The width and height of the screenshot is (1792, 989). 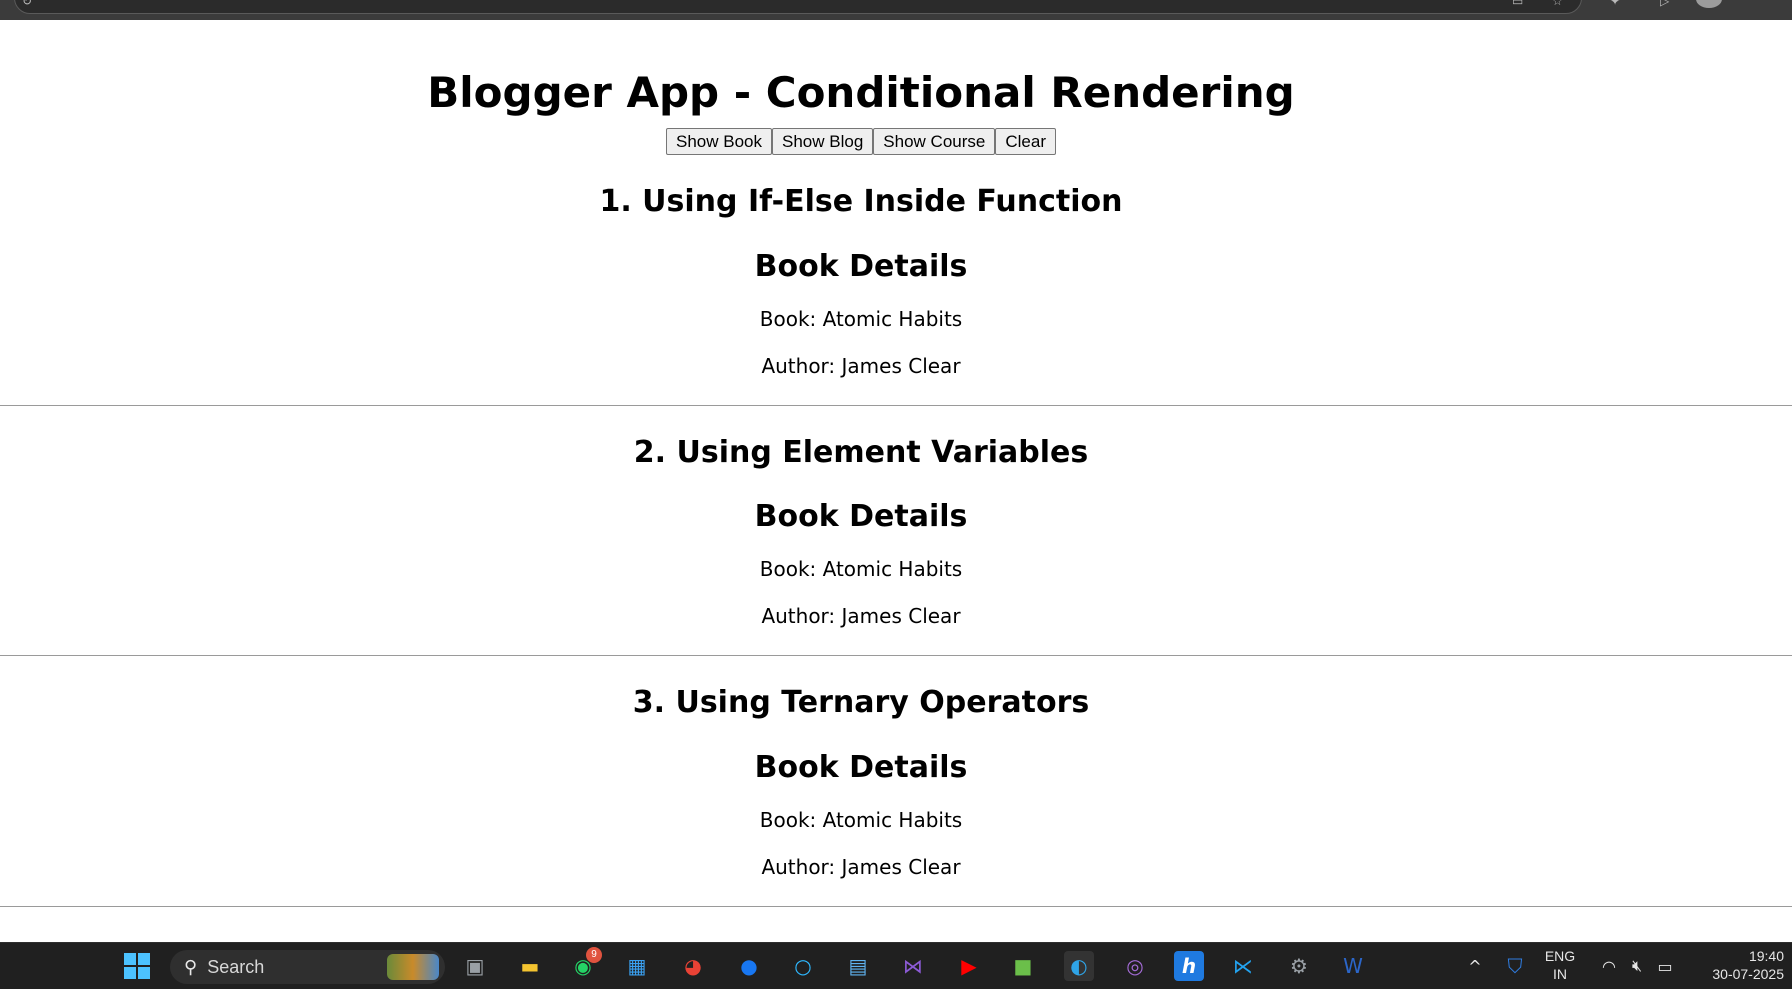 What do you see at coordinates (823, 141) in the screenshot?
I see `show-blog-button: Show Blog` at bounding box center [823, 141].